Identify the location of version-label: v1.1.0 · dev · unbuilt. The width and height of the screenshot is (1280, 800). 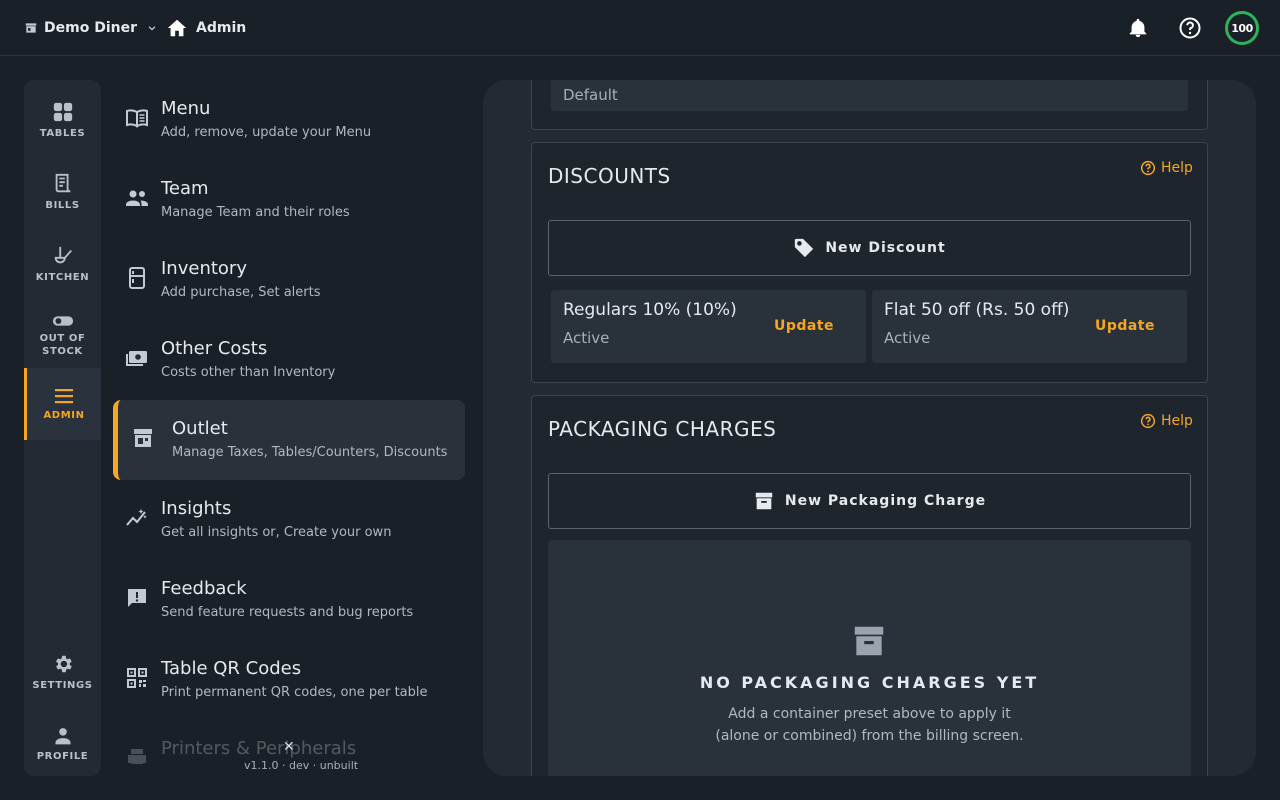
(301, 765).